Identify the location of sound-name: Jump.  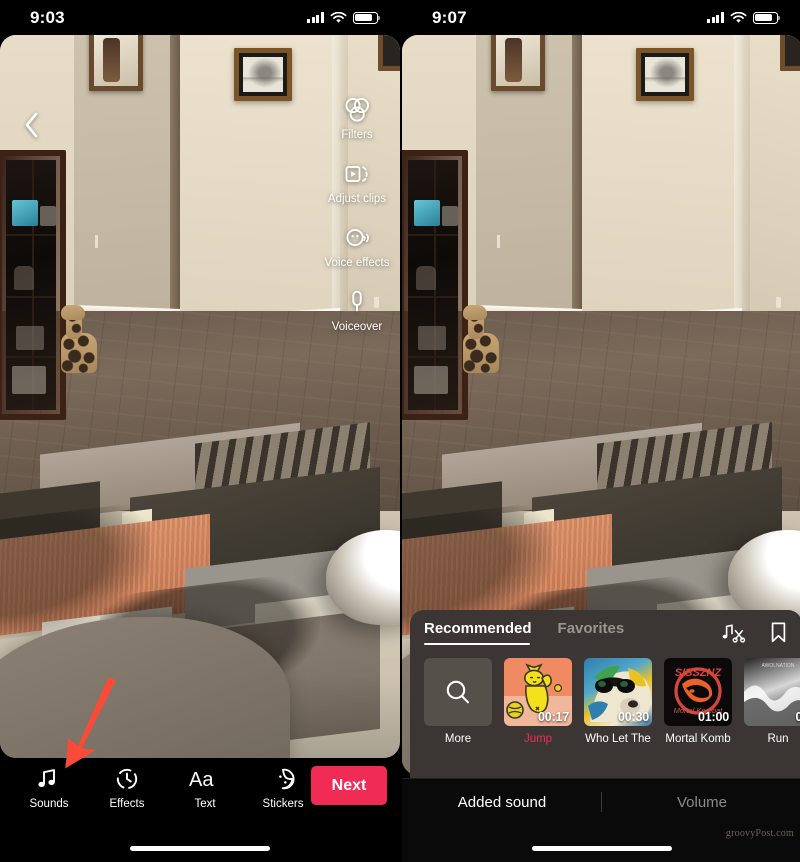
(538, 739).